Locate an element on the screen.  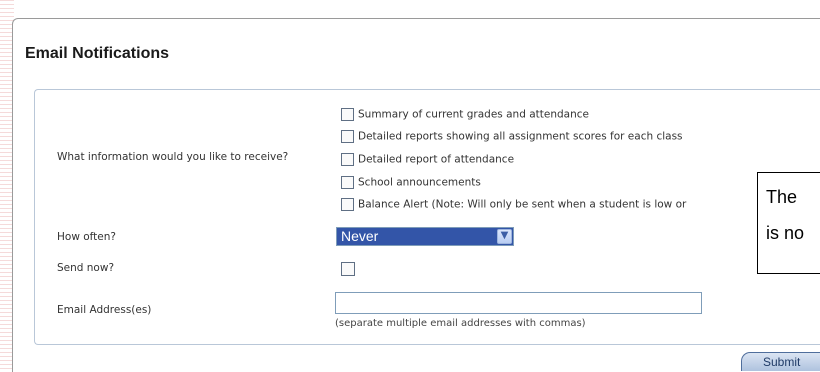
send-now-checkbox is located at coordinates (348, 269).